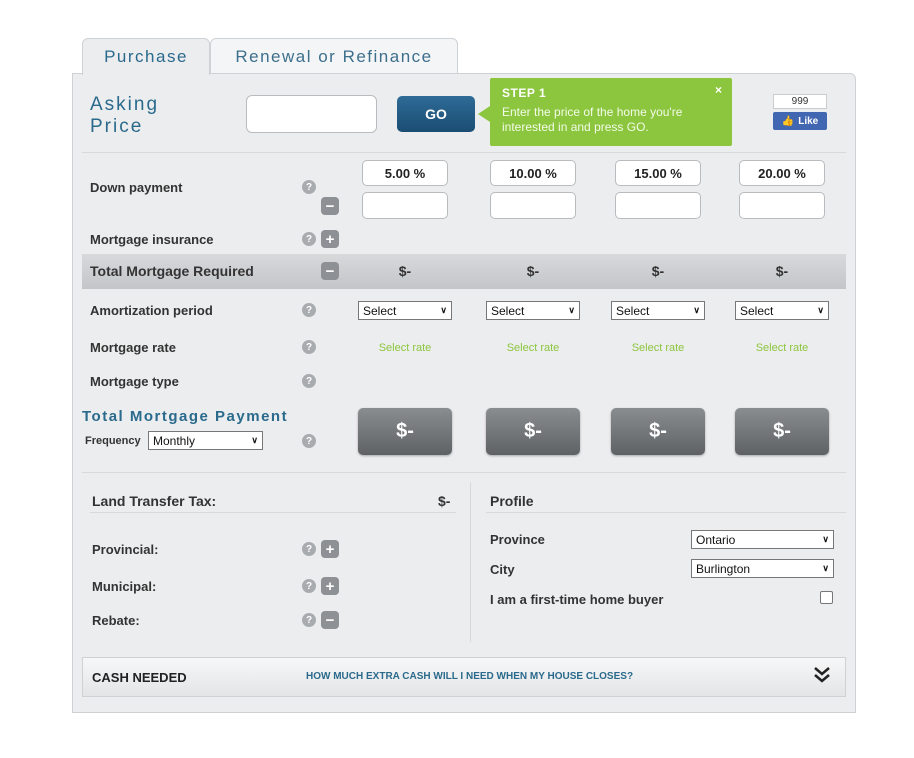 Image resolution: width=914 pixels, height=758 pixels. I want to click on city-label: City, so click(502, 569).